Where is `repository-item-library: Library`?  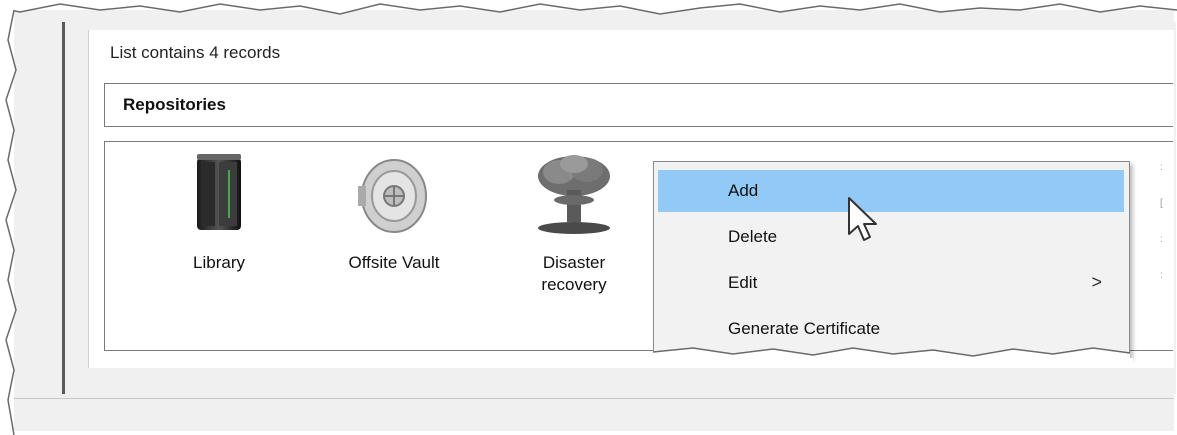
repository-item-library: Library is located at coordinates (219, 213).